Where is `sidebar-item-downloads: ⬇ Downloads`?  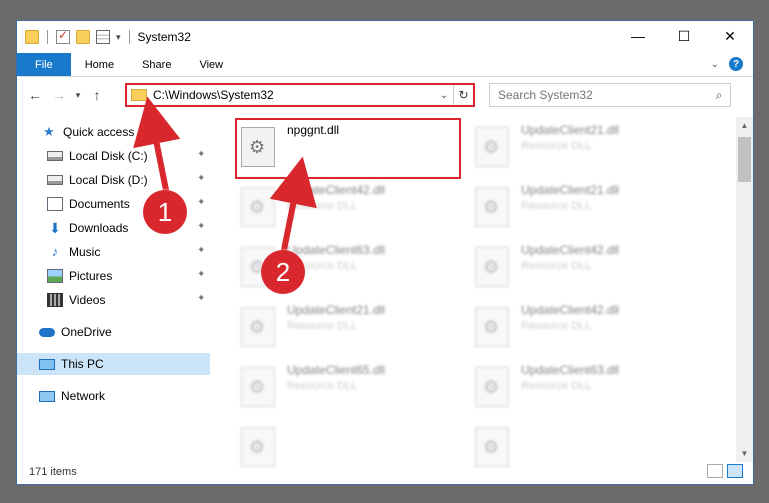 sidebar-item-downloads: ⬇ Downloads is located at coordinates (87, 228).